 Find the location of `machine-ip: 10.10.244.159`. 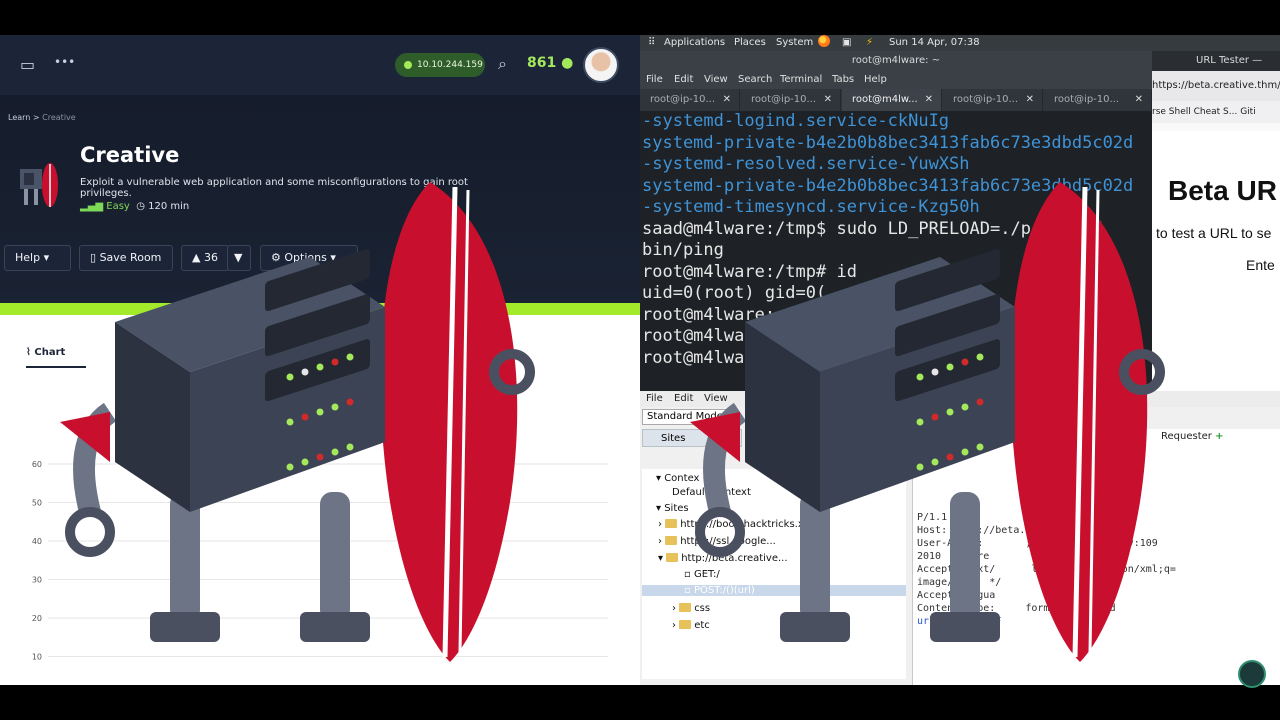

machine-ip: 10.10.244.159 is located at coordinates (450, 65).